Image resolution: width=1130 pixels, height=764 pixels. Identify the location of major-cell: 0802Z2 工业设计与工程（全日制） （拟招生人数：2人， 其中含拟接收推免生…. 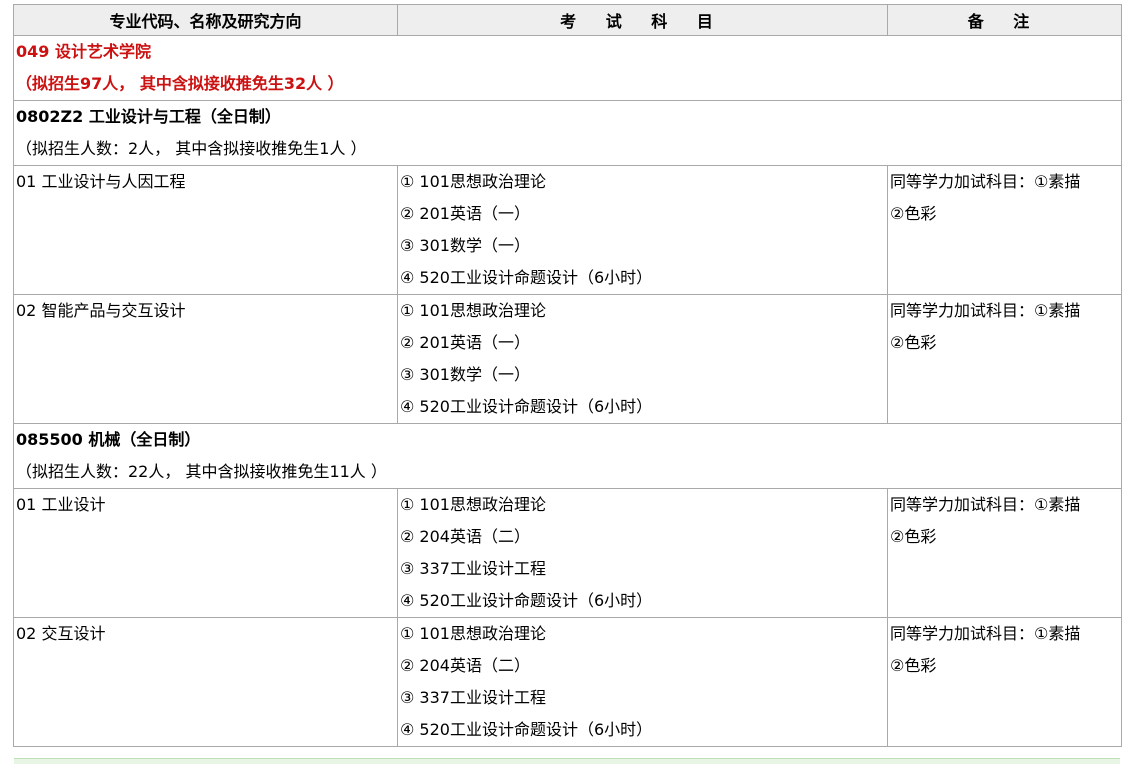
(567, 133).